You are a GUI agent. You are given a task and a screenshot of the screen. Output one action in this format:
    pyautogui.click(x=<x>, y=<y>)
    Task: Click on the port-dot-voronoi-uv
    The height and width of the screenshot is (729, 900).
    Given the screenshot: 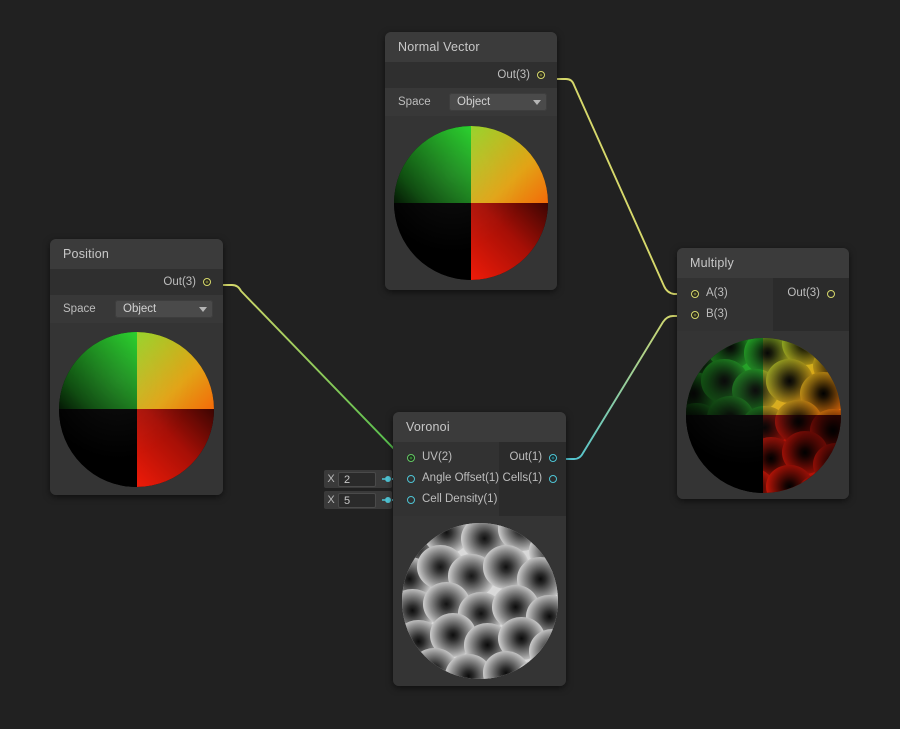 What is the action you would take?
    pyautogui.click(x=411, y=457)
    